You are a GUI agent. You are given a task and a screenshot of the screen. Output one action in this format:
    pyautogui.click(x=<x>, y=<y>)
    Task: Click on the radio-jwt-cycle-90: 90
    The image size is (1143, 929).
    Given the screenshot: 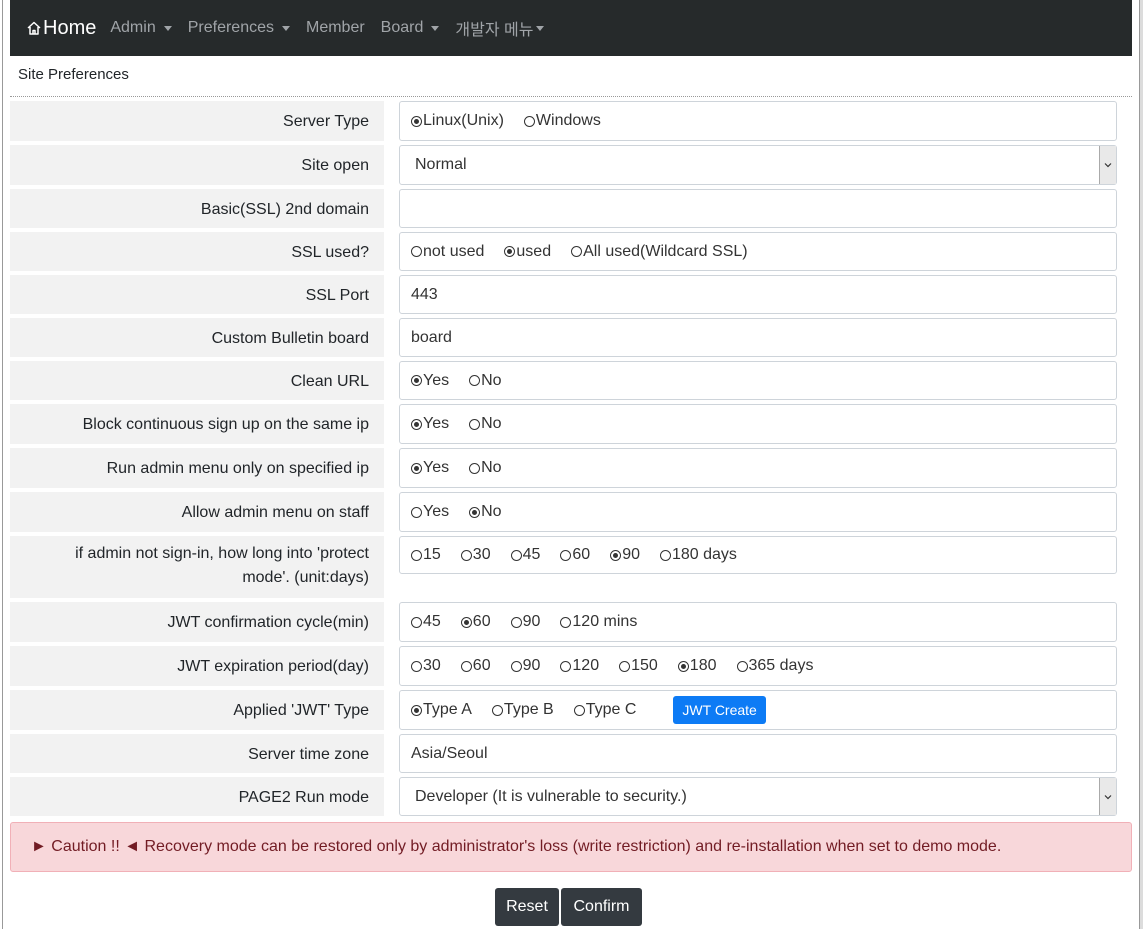 What is the action you would take?
    pyautogui.click(x=525, y=622)
    